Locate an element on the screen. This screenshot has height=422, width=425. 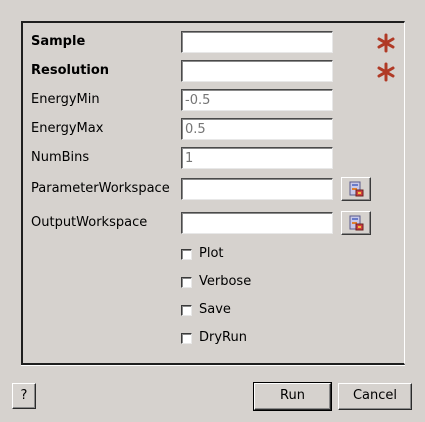
dry-run-checkbox-label: DryRun is located at coordinates (223, 337).